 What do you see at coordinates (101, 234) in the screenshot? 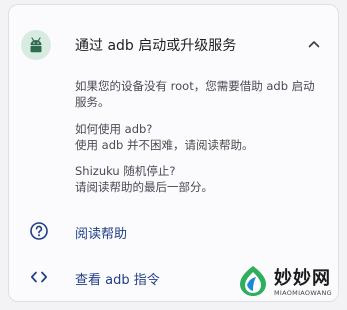
I see `read-help-label: 阅读帮助` at bounding box center [101, 234].